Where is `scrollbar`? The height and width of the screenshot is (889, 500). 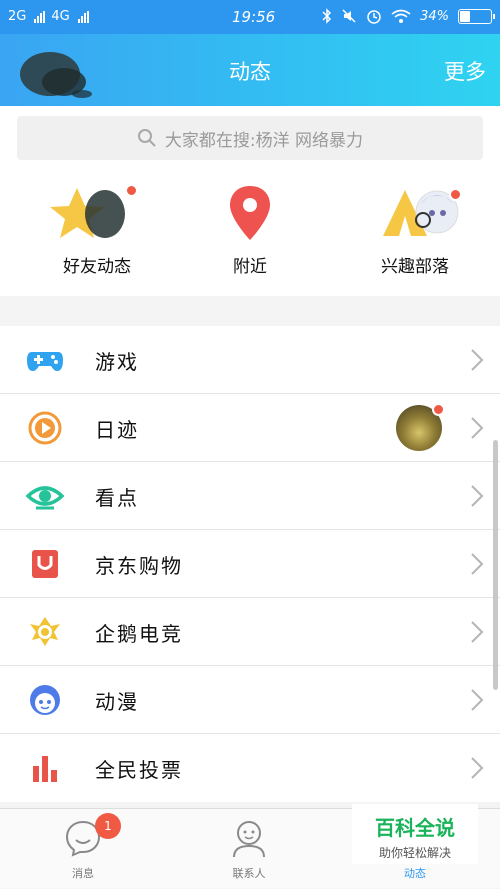 scrollbar is located at coordinates (495, 565).